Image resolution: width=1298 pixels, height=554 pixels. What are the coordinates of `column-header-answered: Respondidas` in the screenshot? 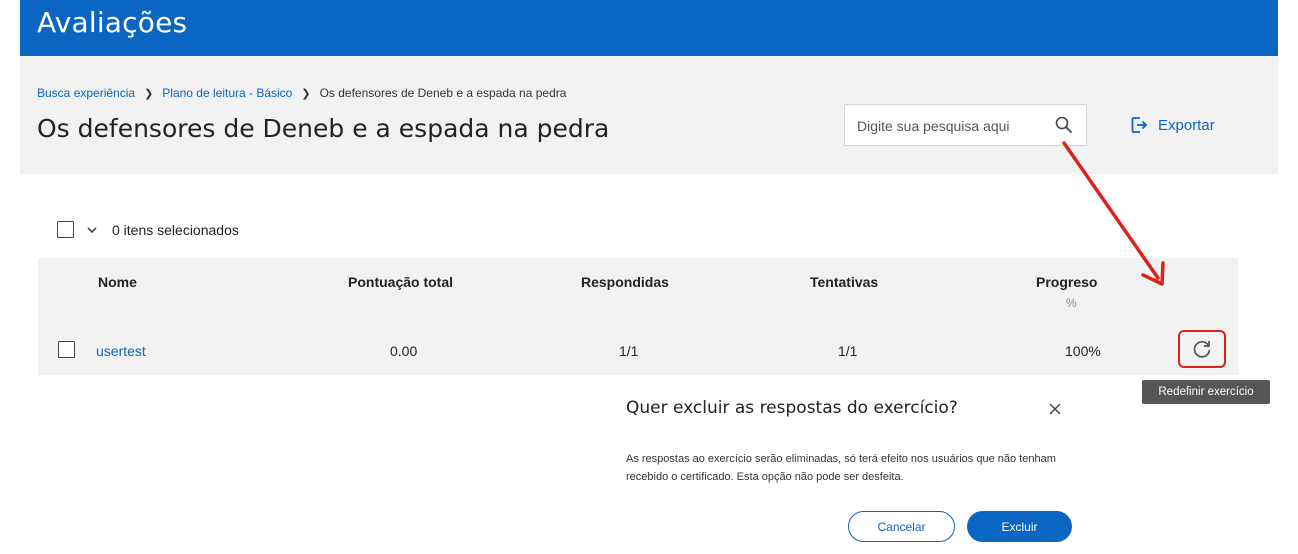 It's located at (625, 282).